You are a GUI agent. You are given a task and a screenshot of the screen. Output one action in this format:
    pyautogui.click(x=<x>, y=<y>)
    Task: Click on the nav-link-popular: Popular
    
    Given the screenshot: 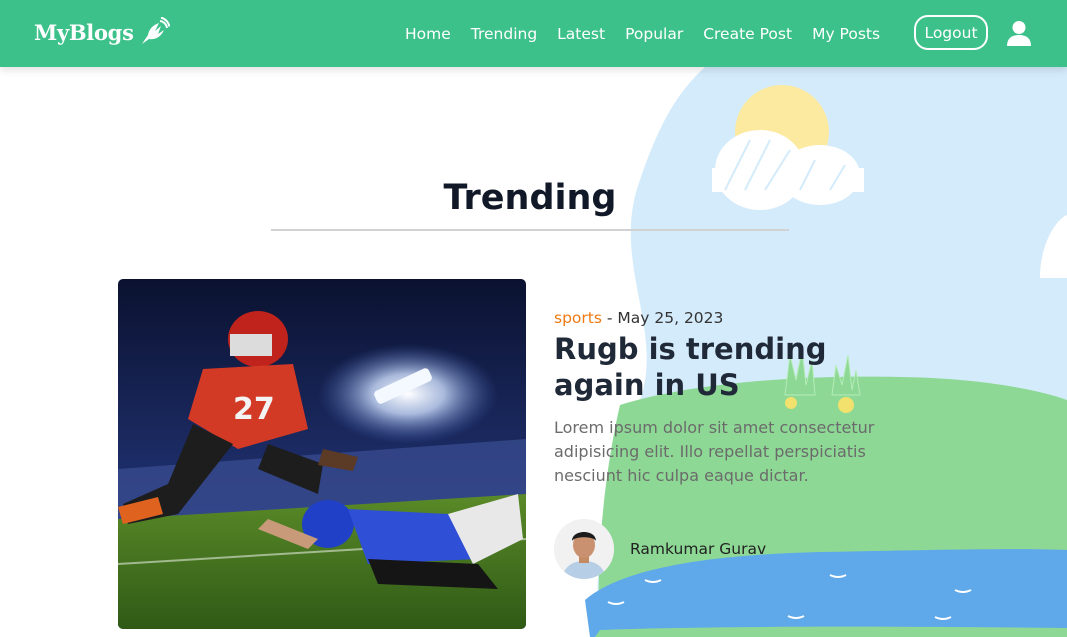 What is the action you would take?
    pyautogui.click(x=654, y=34)
    